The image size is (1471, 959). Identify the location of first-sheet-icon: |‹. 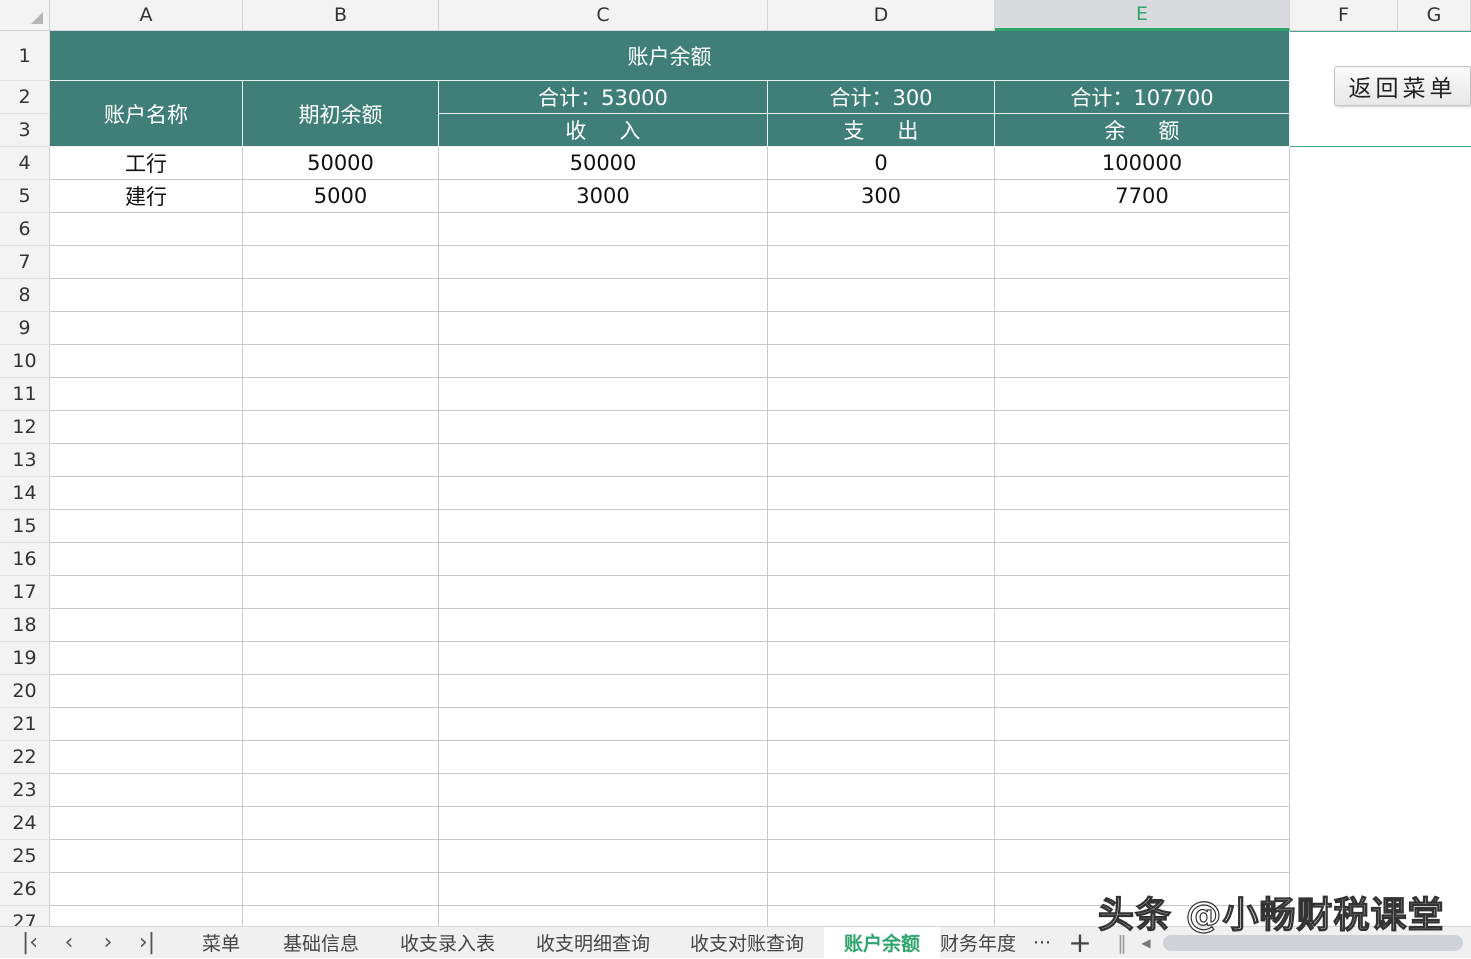
(30, 942).